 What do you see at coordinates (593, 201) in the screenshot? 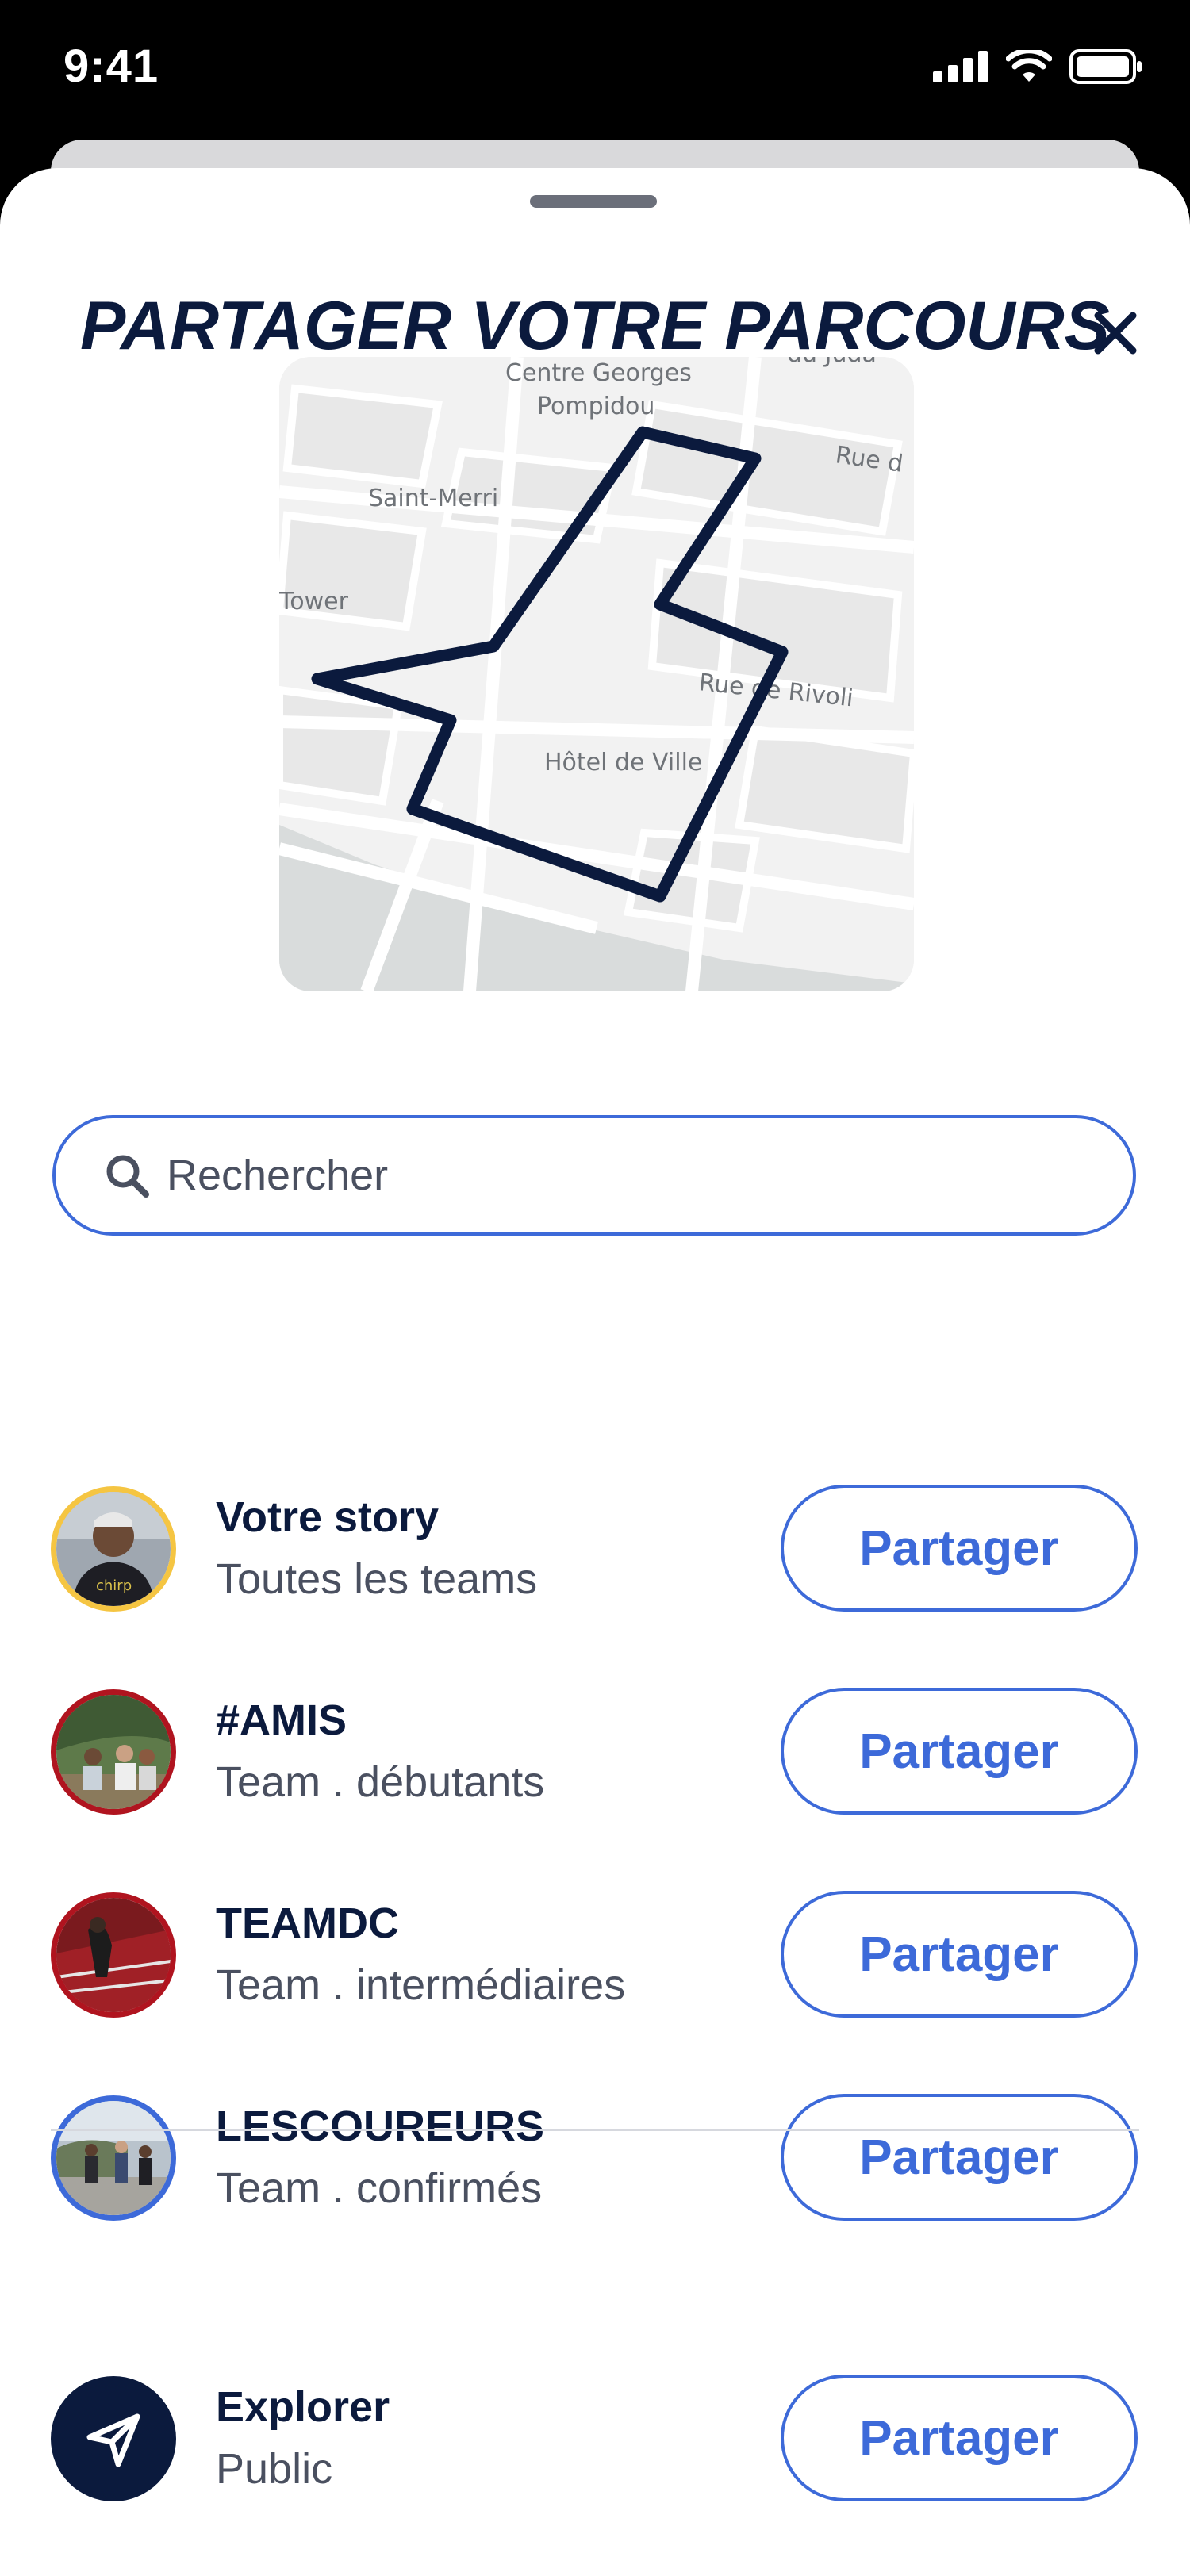
I see `sheet-grabber` at bounding box center [593, 201].